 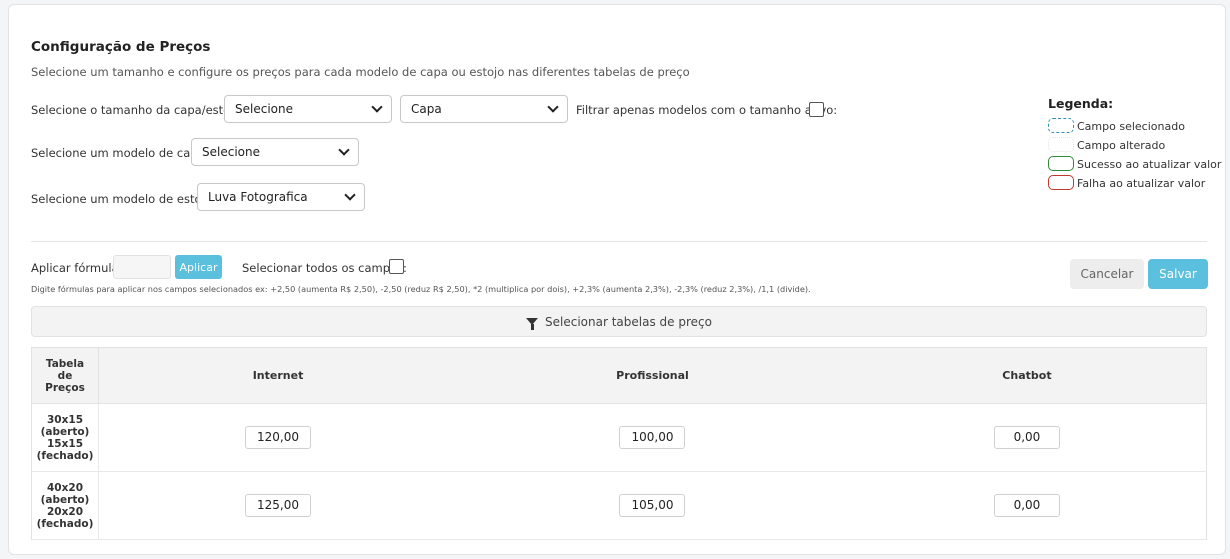 What do you see at coordinates (65, 511) in the screenshot?
I see `size-line: 20x20` at bounding box center [65, 511].